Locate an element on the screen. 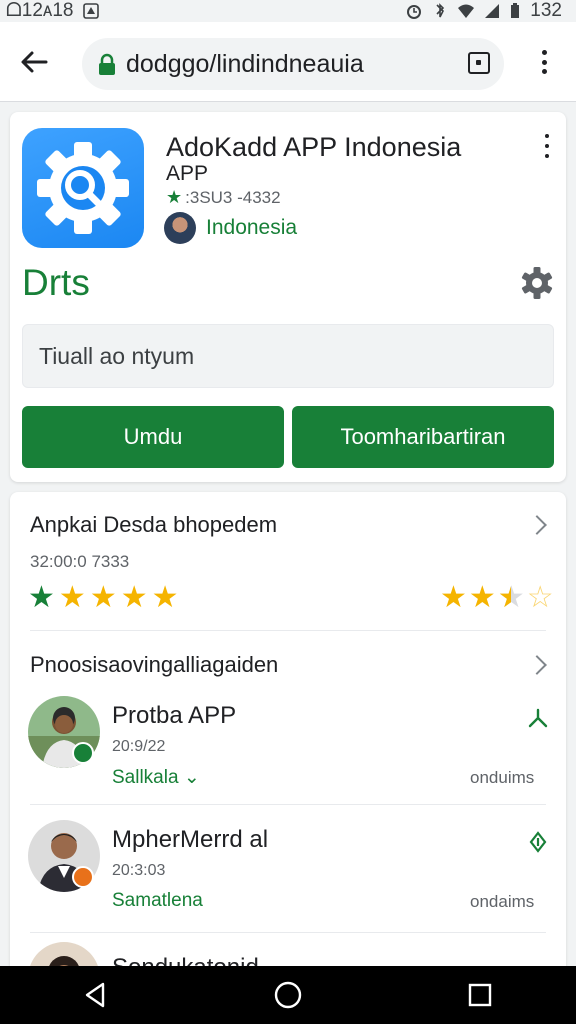  review-date: 20:3:03 is located at coordinates (139, 870).